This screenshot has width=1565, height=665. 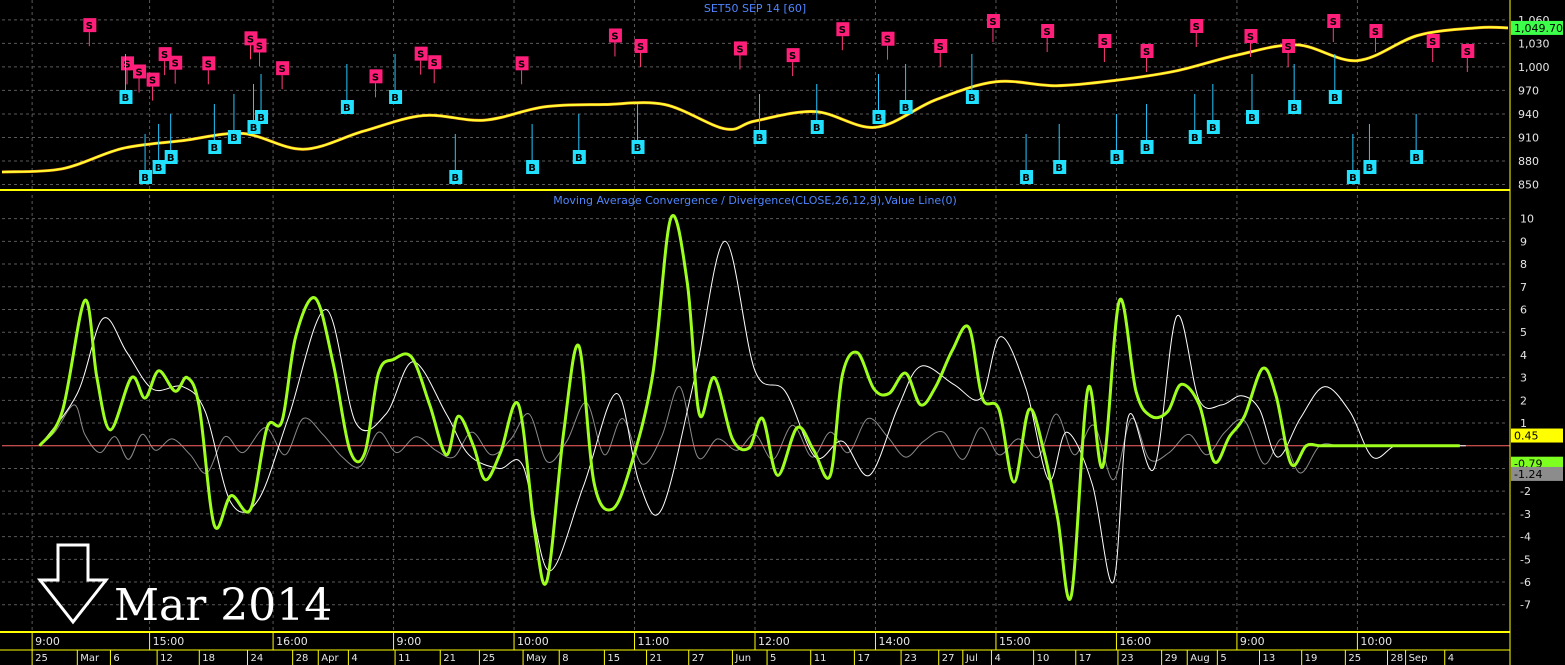 What do you see at coordinates (820, 658) in the screenshot?
I see `date-label: 11` at bounding box center [820, 658].